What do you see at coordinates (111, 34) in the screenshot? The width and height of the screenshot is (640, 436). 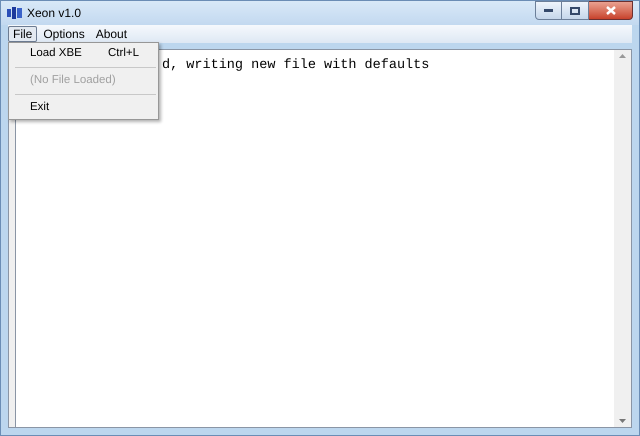 I see `menu-item: About` at bounding box center [111, 34].